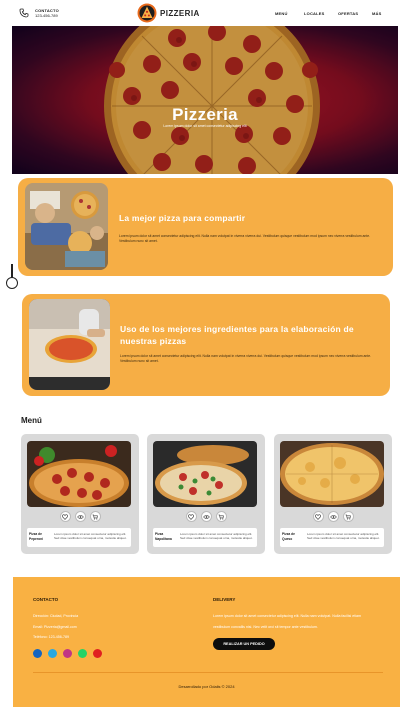 This screenshot has width=407, height=712. I want to click on footer-address: Dirección: Ciudad, Provincia, so click(56, 616).